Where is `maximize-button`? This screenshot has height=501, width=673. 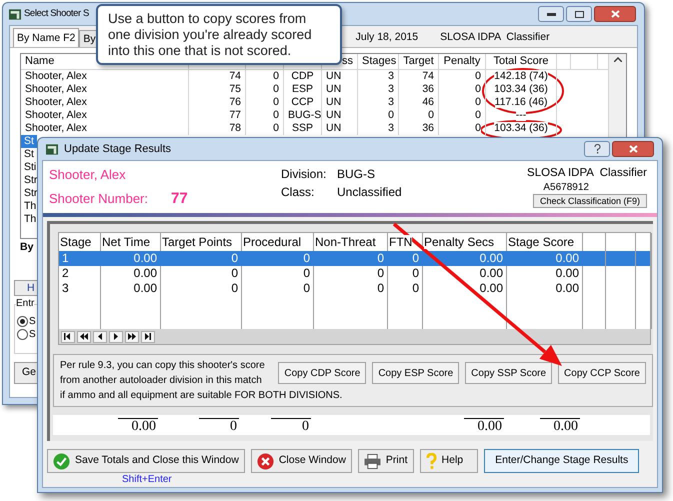
maximize-button is located at coordinates (579, 14).